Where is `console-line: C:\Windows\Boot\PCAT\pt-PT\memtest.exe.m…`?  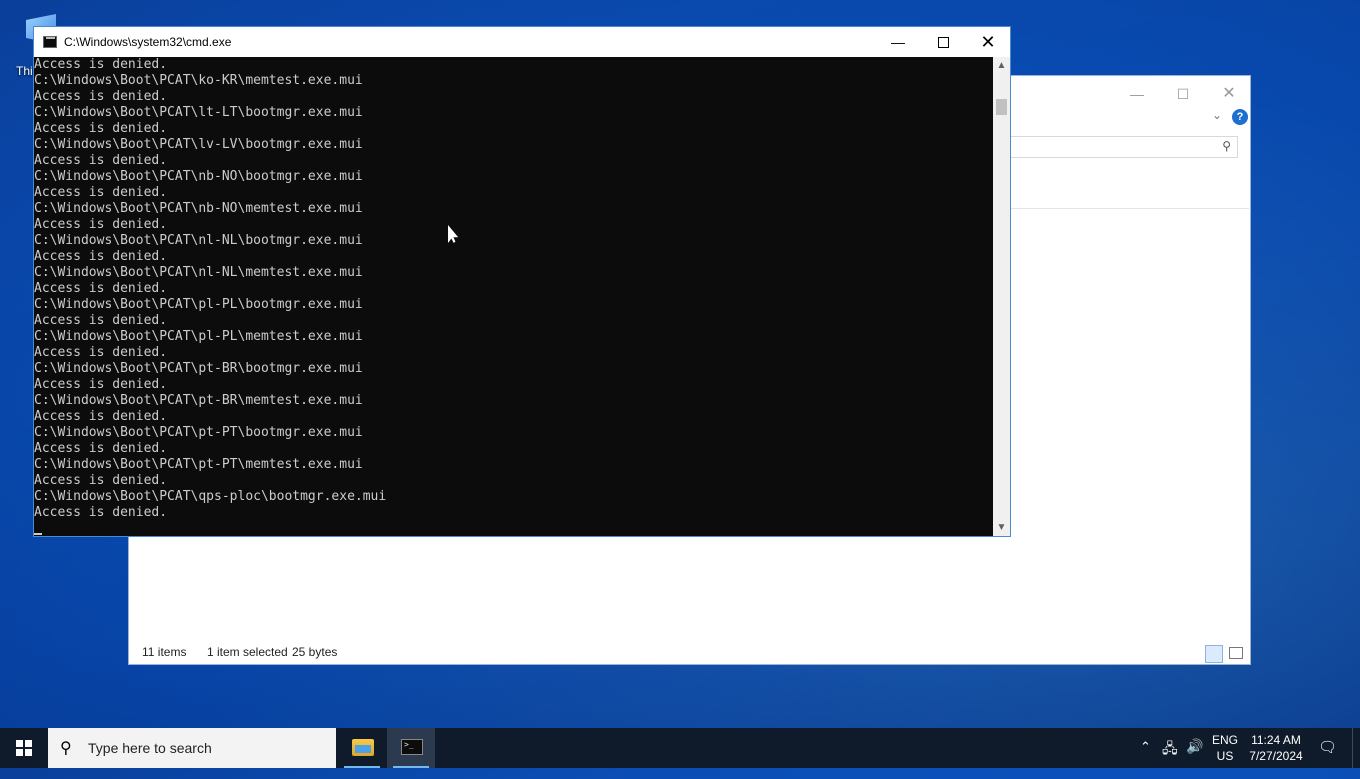 console-line: C:\Windows\Boot\PCAT\pt-PT\memtest.exe.m… is located at coordinates (198, 464).